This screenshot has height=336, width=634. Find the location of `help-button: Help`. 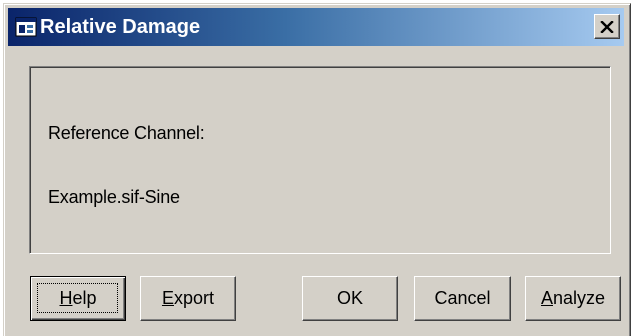

help-button: Help is located at coordinates (78, 298).